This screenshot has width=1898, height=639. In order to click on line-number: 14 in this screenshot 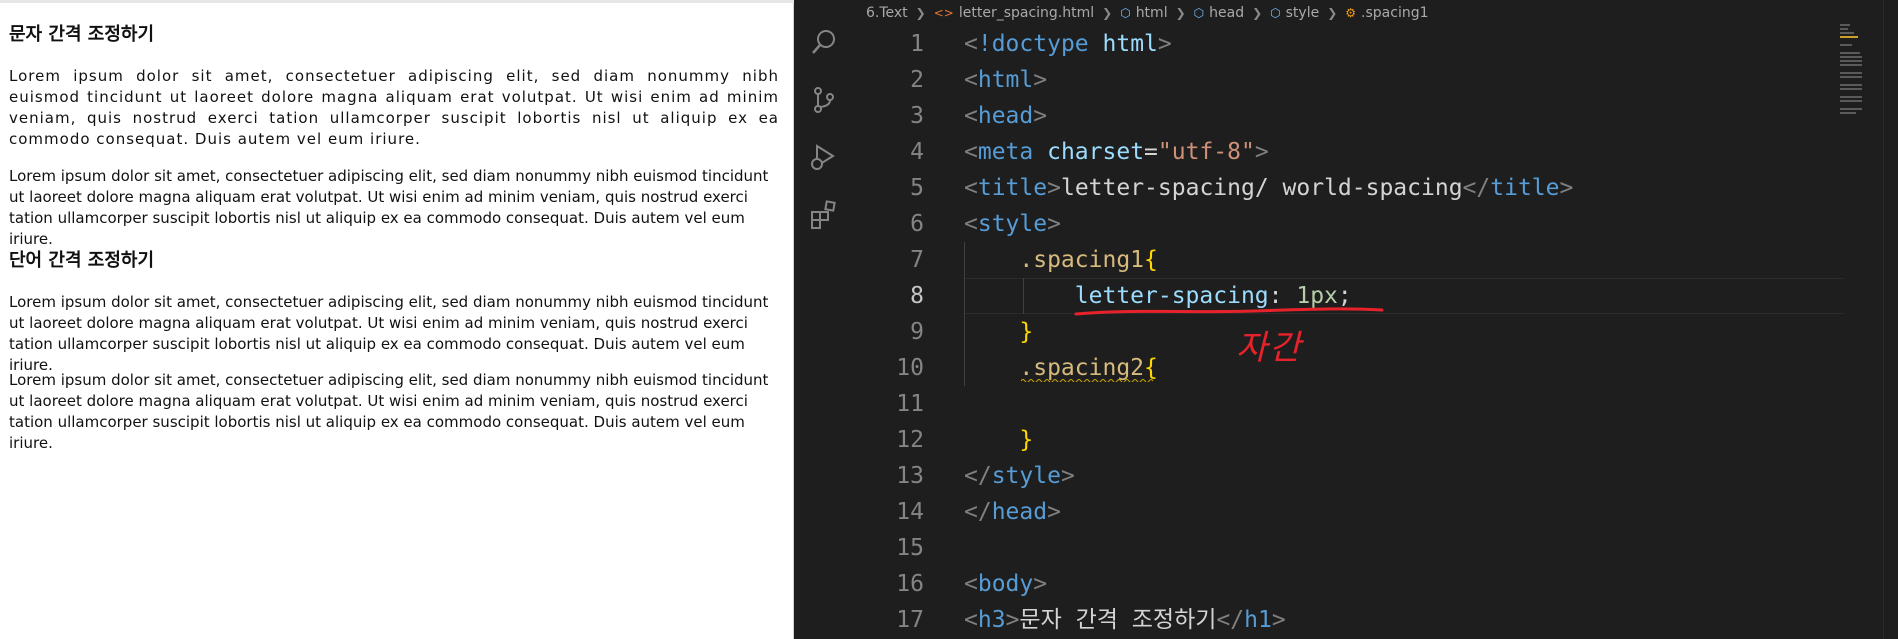, I will do `click(910, 512)`.